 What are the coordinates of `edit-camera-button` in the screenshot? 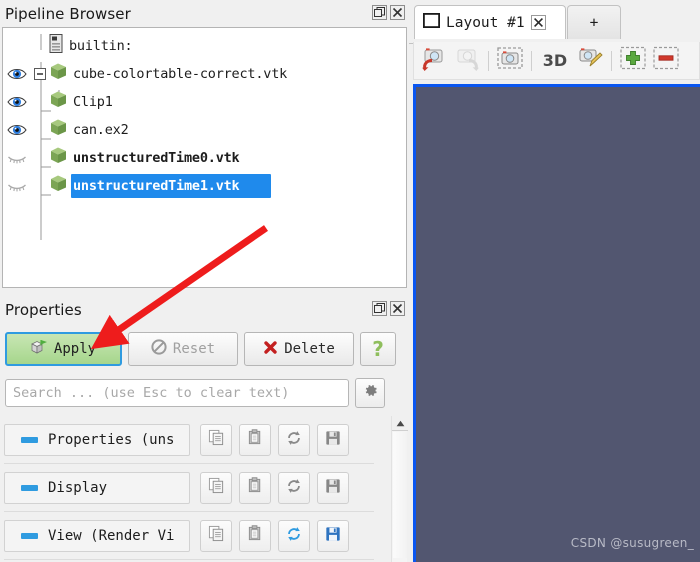 It's located at (590, 61).